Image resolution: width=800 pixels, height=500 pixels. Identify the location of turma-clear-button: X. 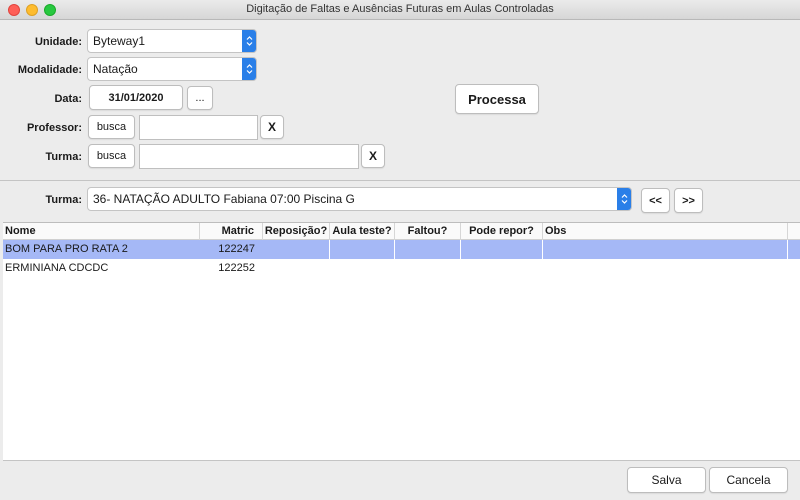
(373, 156).